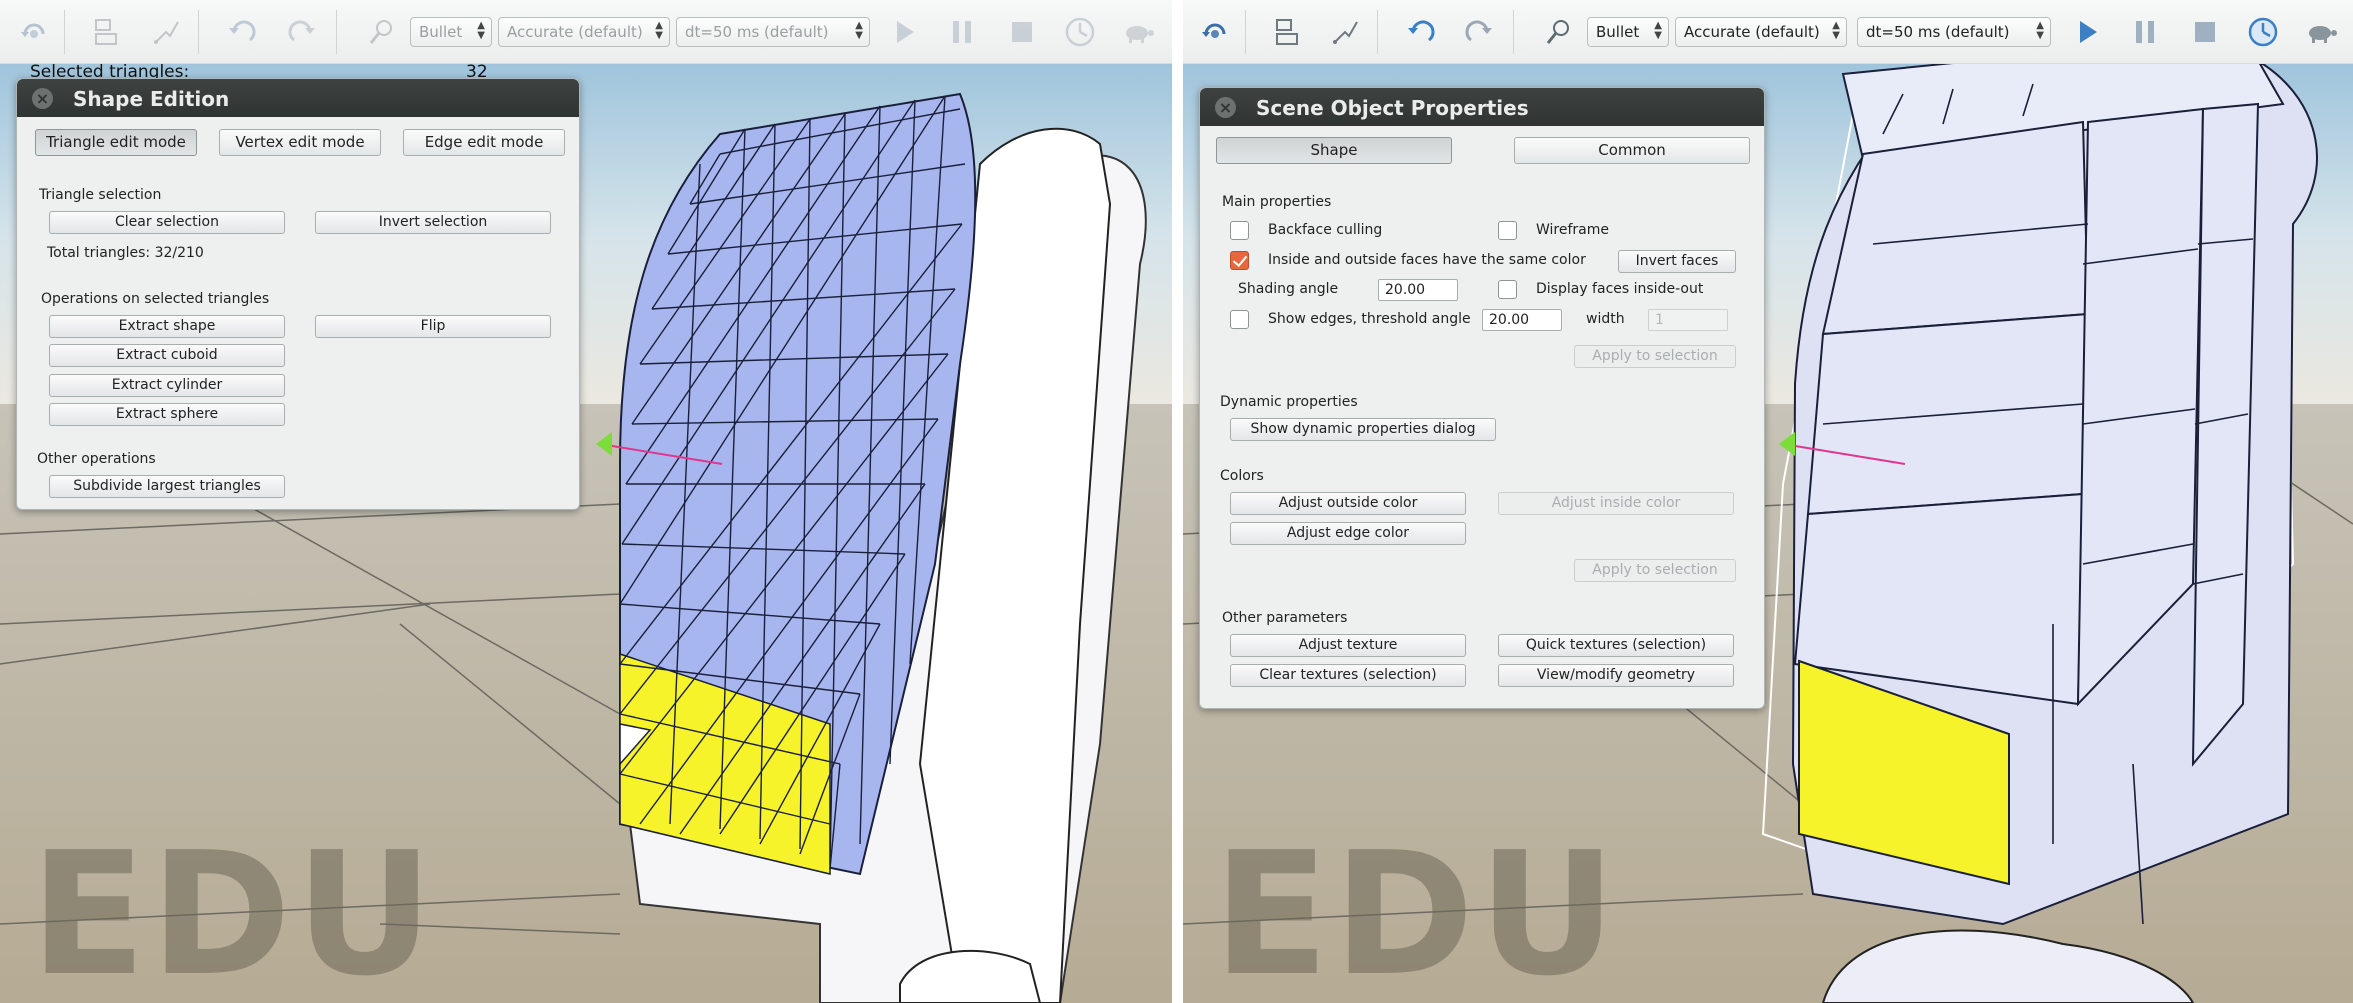 The width and height of the screenshot is (2353, 1003). I want to click on other-parameters-heading: Other parameters, so click(1285, 618).